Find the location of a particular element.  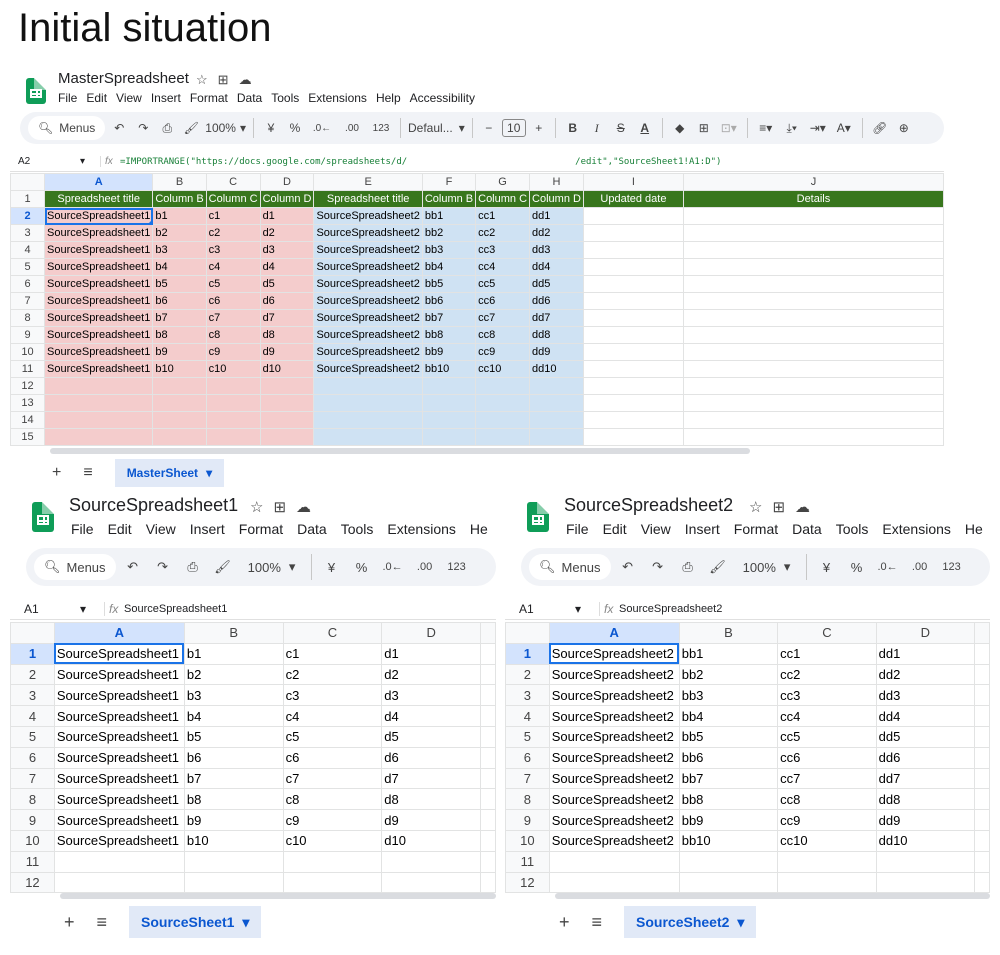

cell: d4 is located at coordinates (431, 716).